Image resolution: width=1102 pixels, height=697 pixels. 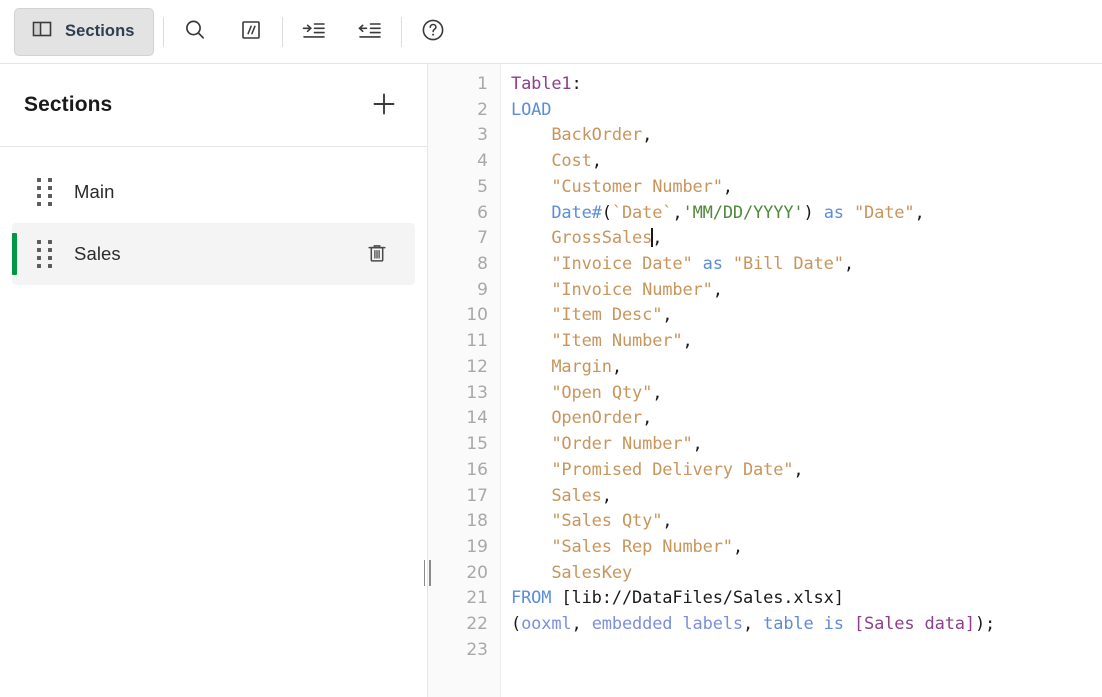 What do you see at coordinates (482, 238) in the screenshot?
I see `line-number: 7` at bounding box center [482, 238].